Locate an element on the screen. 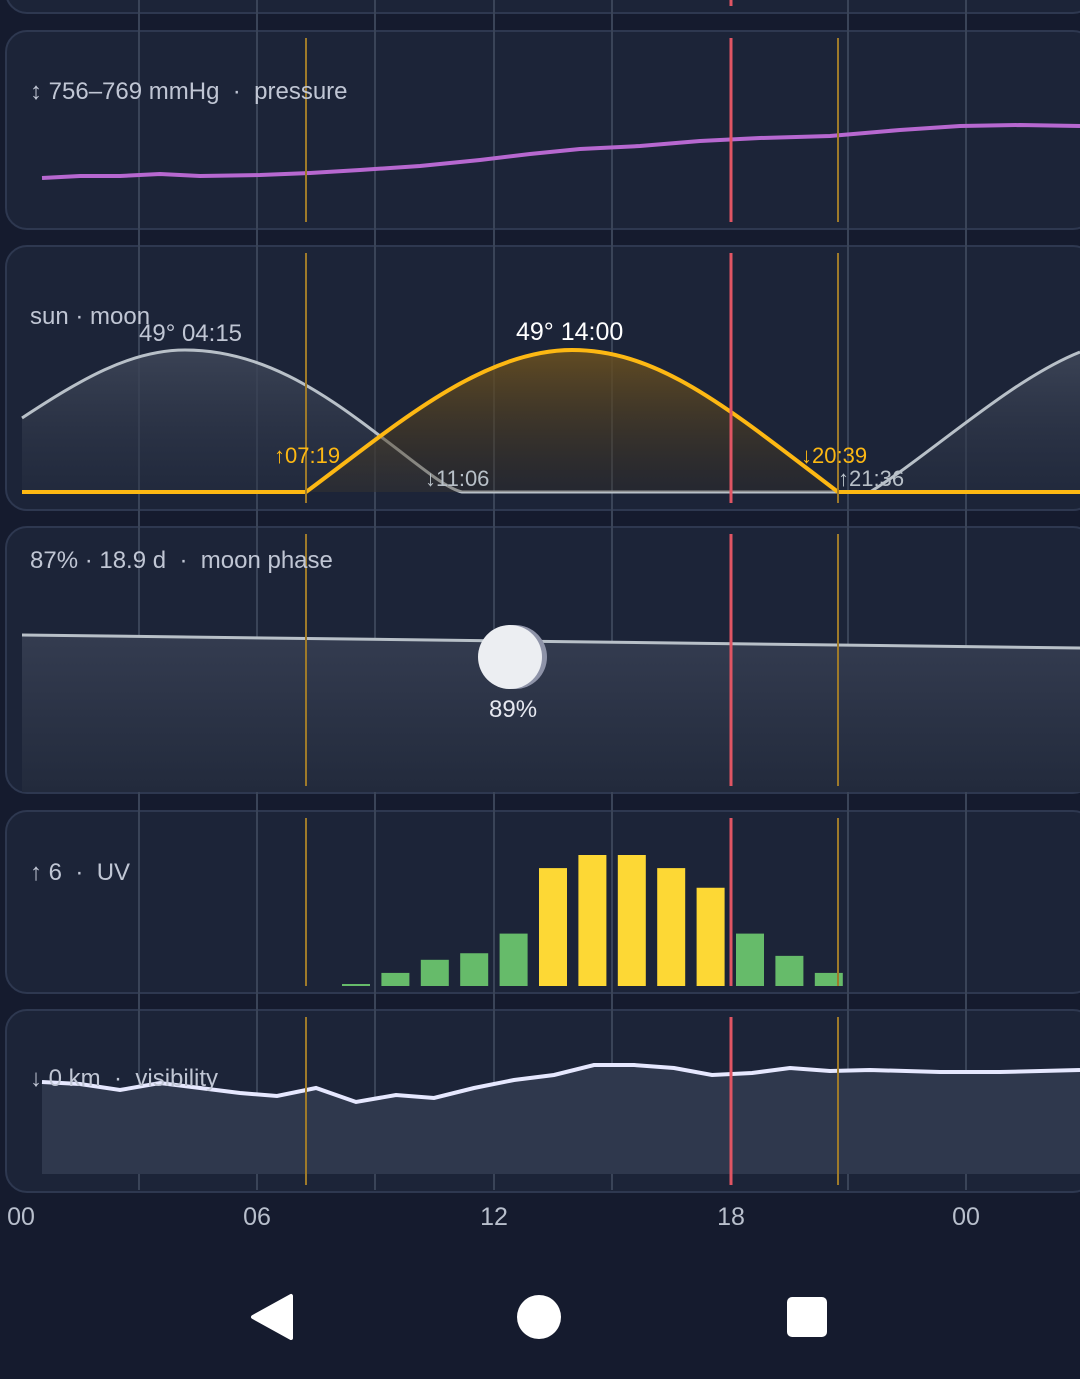 The image size is (1080, 1379). moon-phase-summary: 87% · 18.9 d is located at coordinates (98, 560).